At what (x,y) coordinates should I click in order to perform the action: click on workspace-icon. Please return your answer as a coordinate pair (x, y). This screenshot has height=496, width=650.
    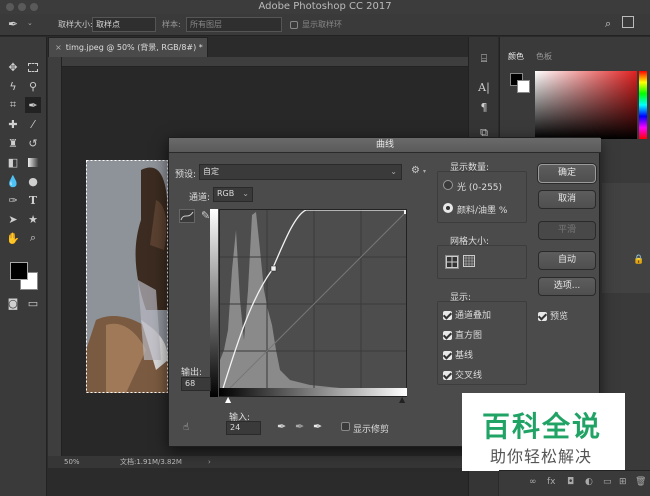
    Looking at the image, I should click on (628, 22).